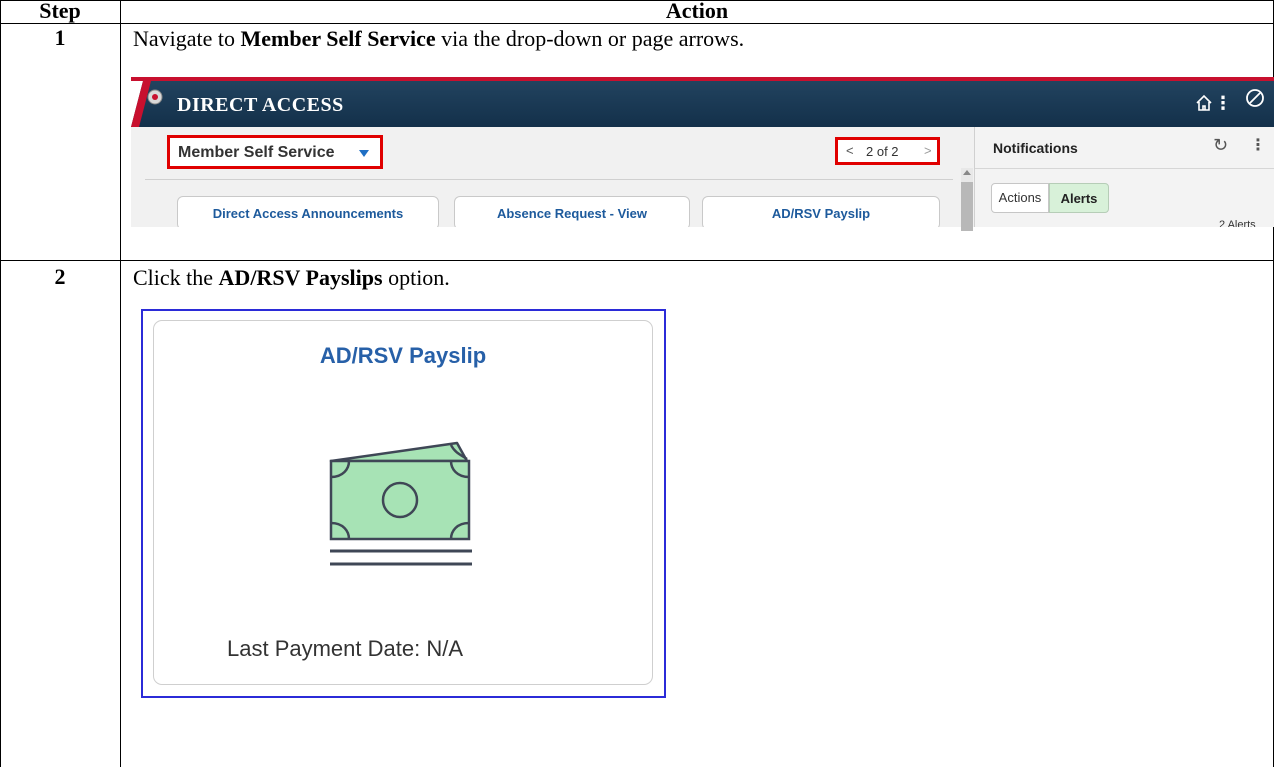 The image size is (1274, 767). Describe the element at coordinates (400, 503) in the screenshot. I see `money-bill-icon` at that location.